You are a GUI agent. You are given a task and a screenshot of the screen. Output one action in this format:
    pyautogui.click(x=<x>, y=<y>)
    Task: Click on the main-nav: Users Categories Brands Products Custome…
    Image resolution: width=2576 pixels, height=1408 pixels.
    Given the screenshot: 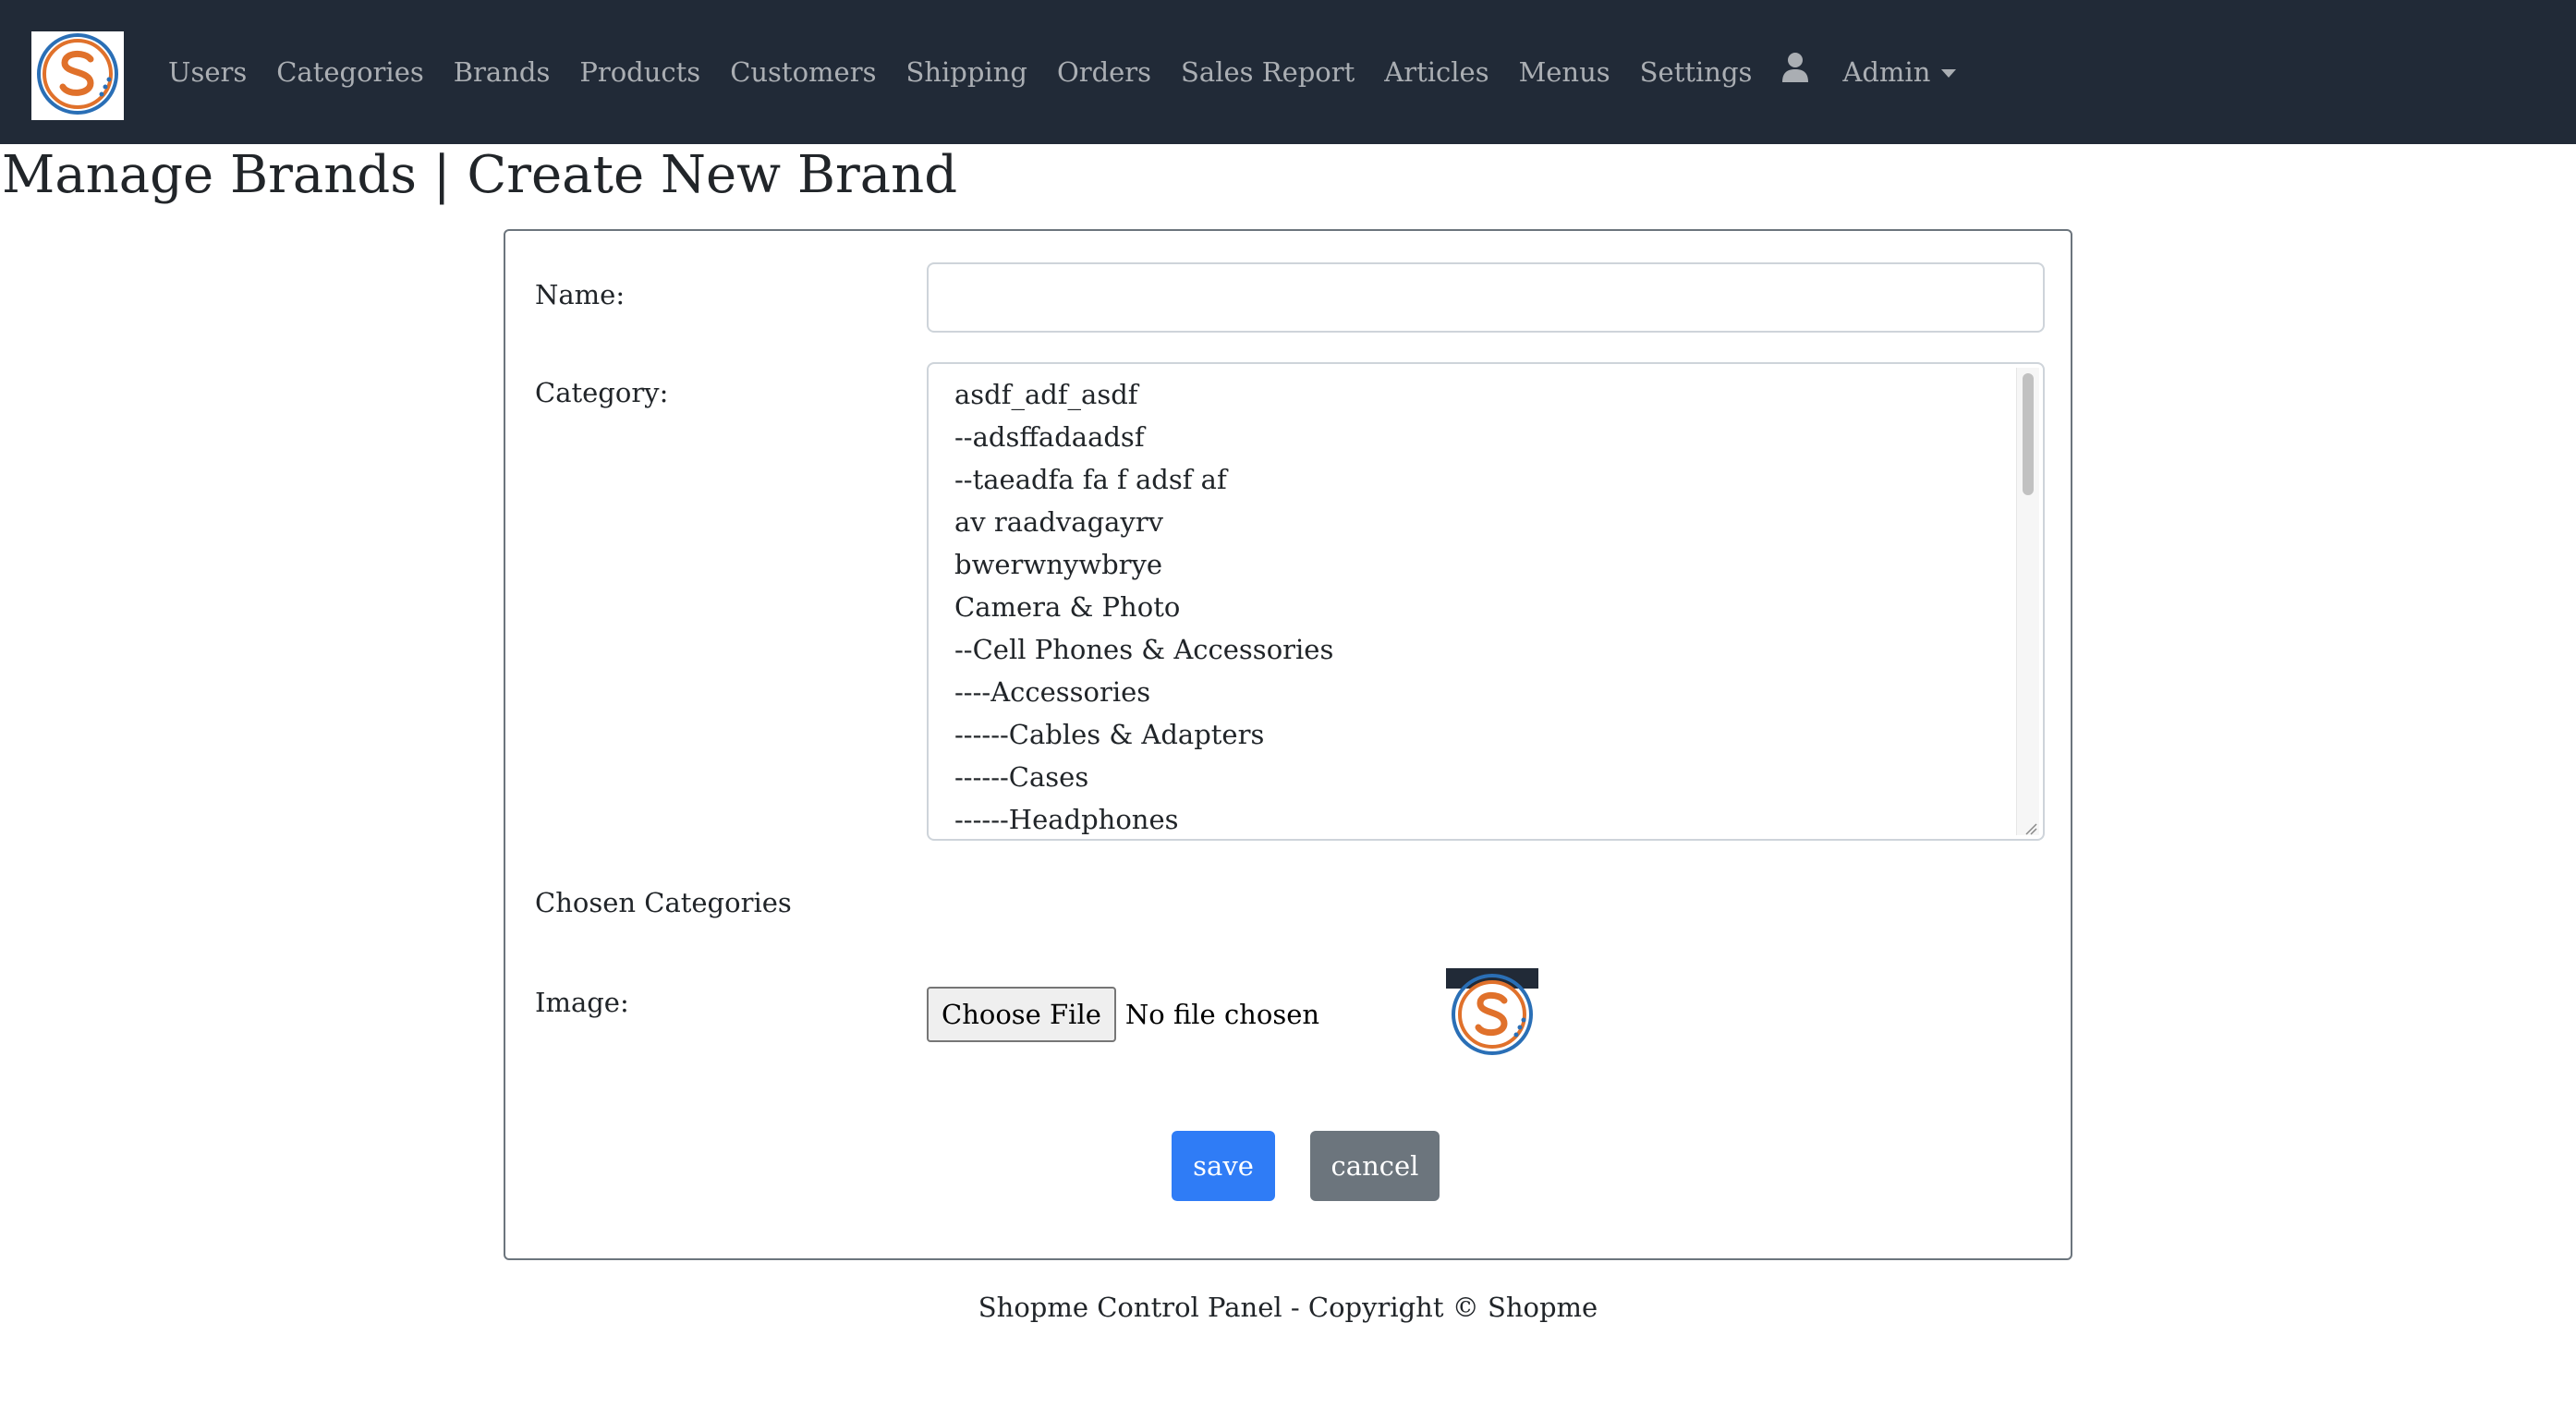 What is the action you would take?
    pyautogui.click(x=1062, y=72)
    